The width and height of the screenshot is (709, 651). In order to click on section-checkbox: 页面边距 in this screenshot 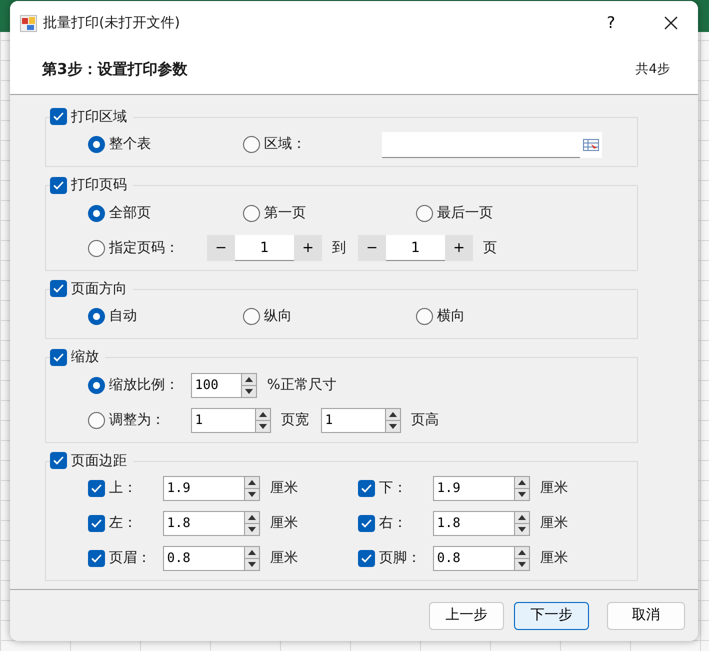, I will do `click(88, 460)`.